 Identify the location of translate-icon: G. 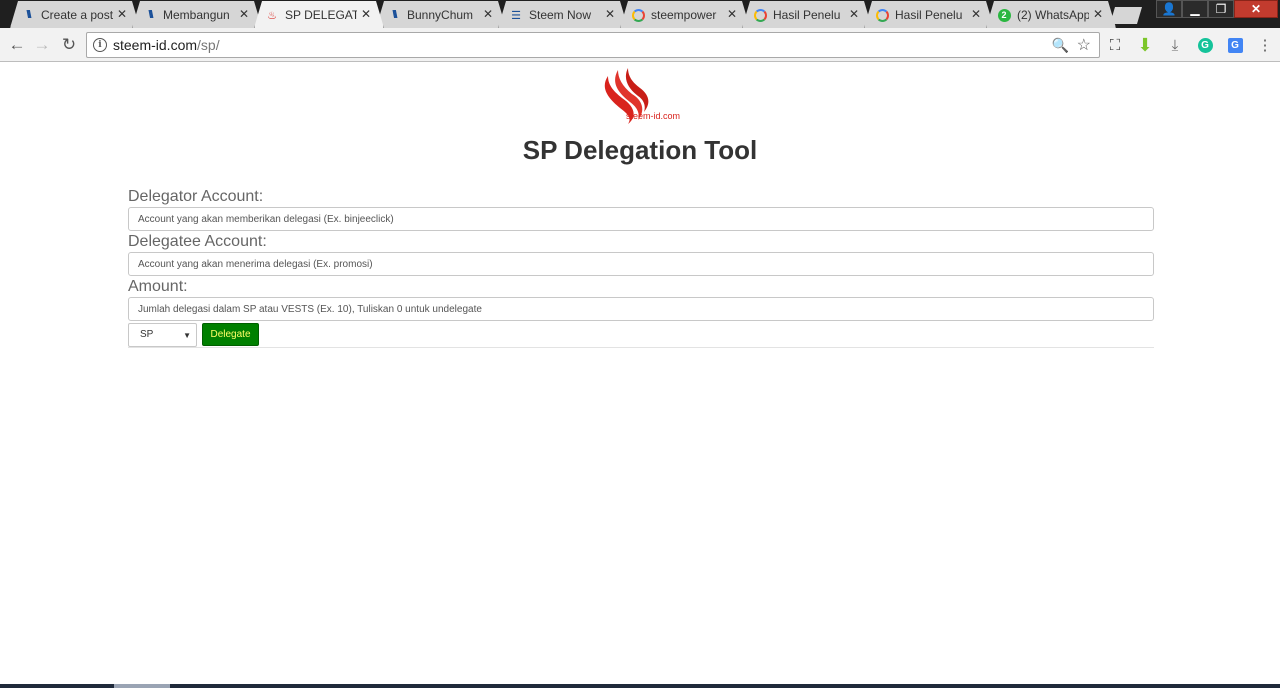
(1235, 45).